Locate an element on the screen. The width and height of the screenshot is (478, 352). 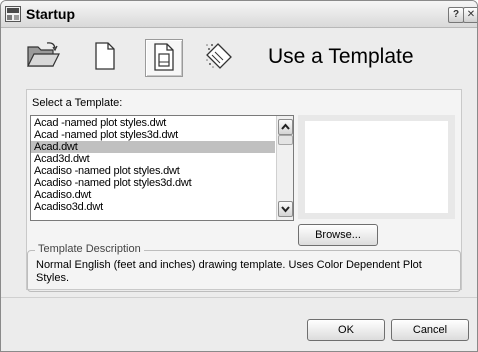
template-description-legend: Template Description is located at coordinates (89, 249).